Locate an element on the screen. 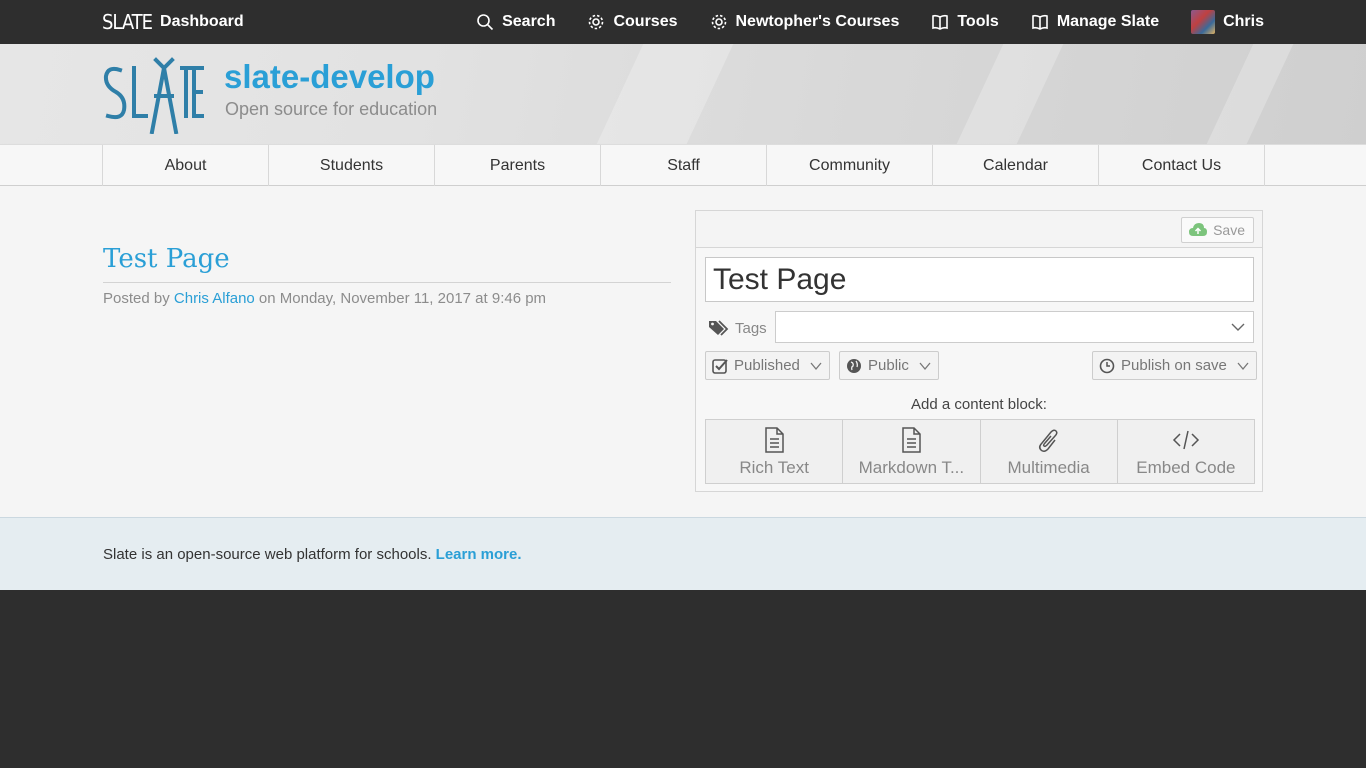 The image size is (1366, 768). publish-time-dropdown: Publish on save is located at coordinates (1174, 365).